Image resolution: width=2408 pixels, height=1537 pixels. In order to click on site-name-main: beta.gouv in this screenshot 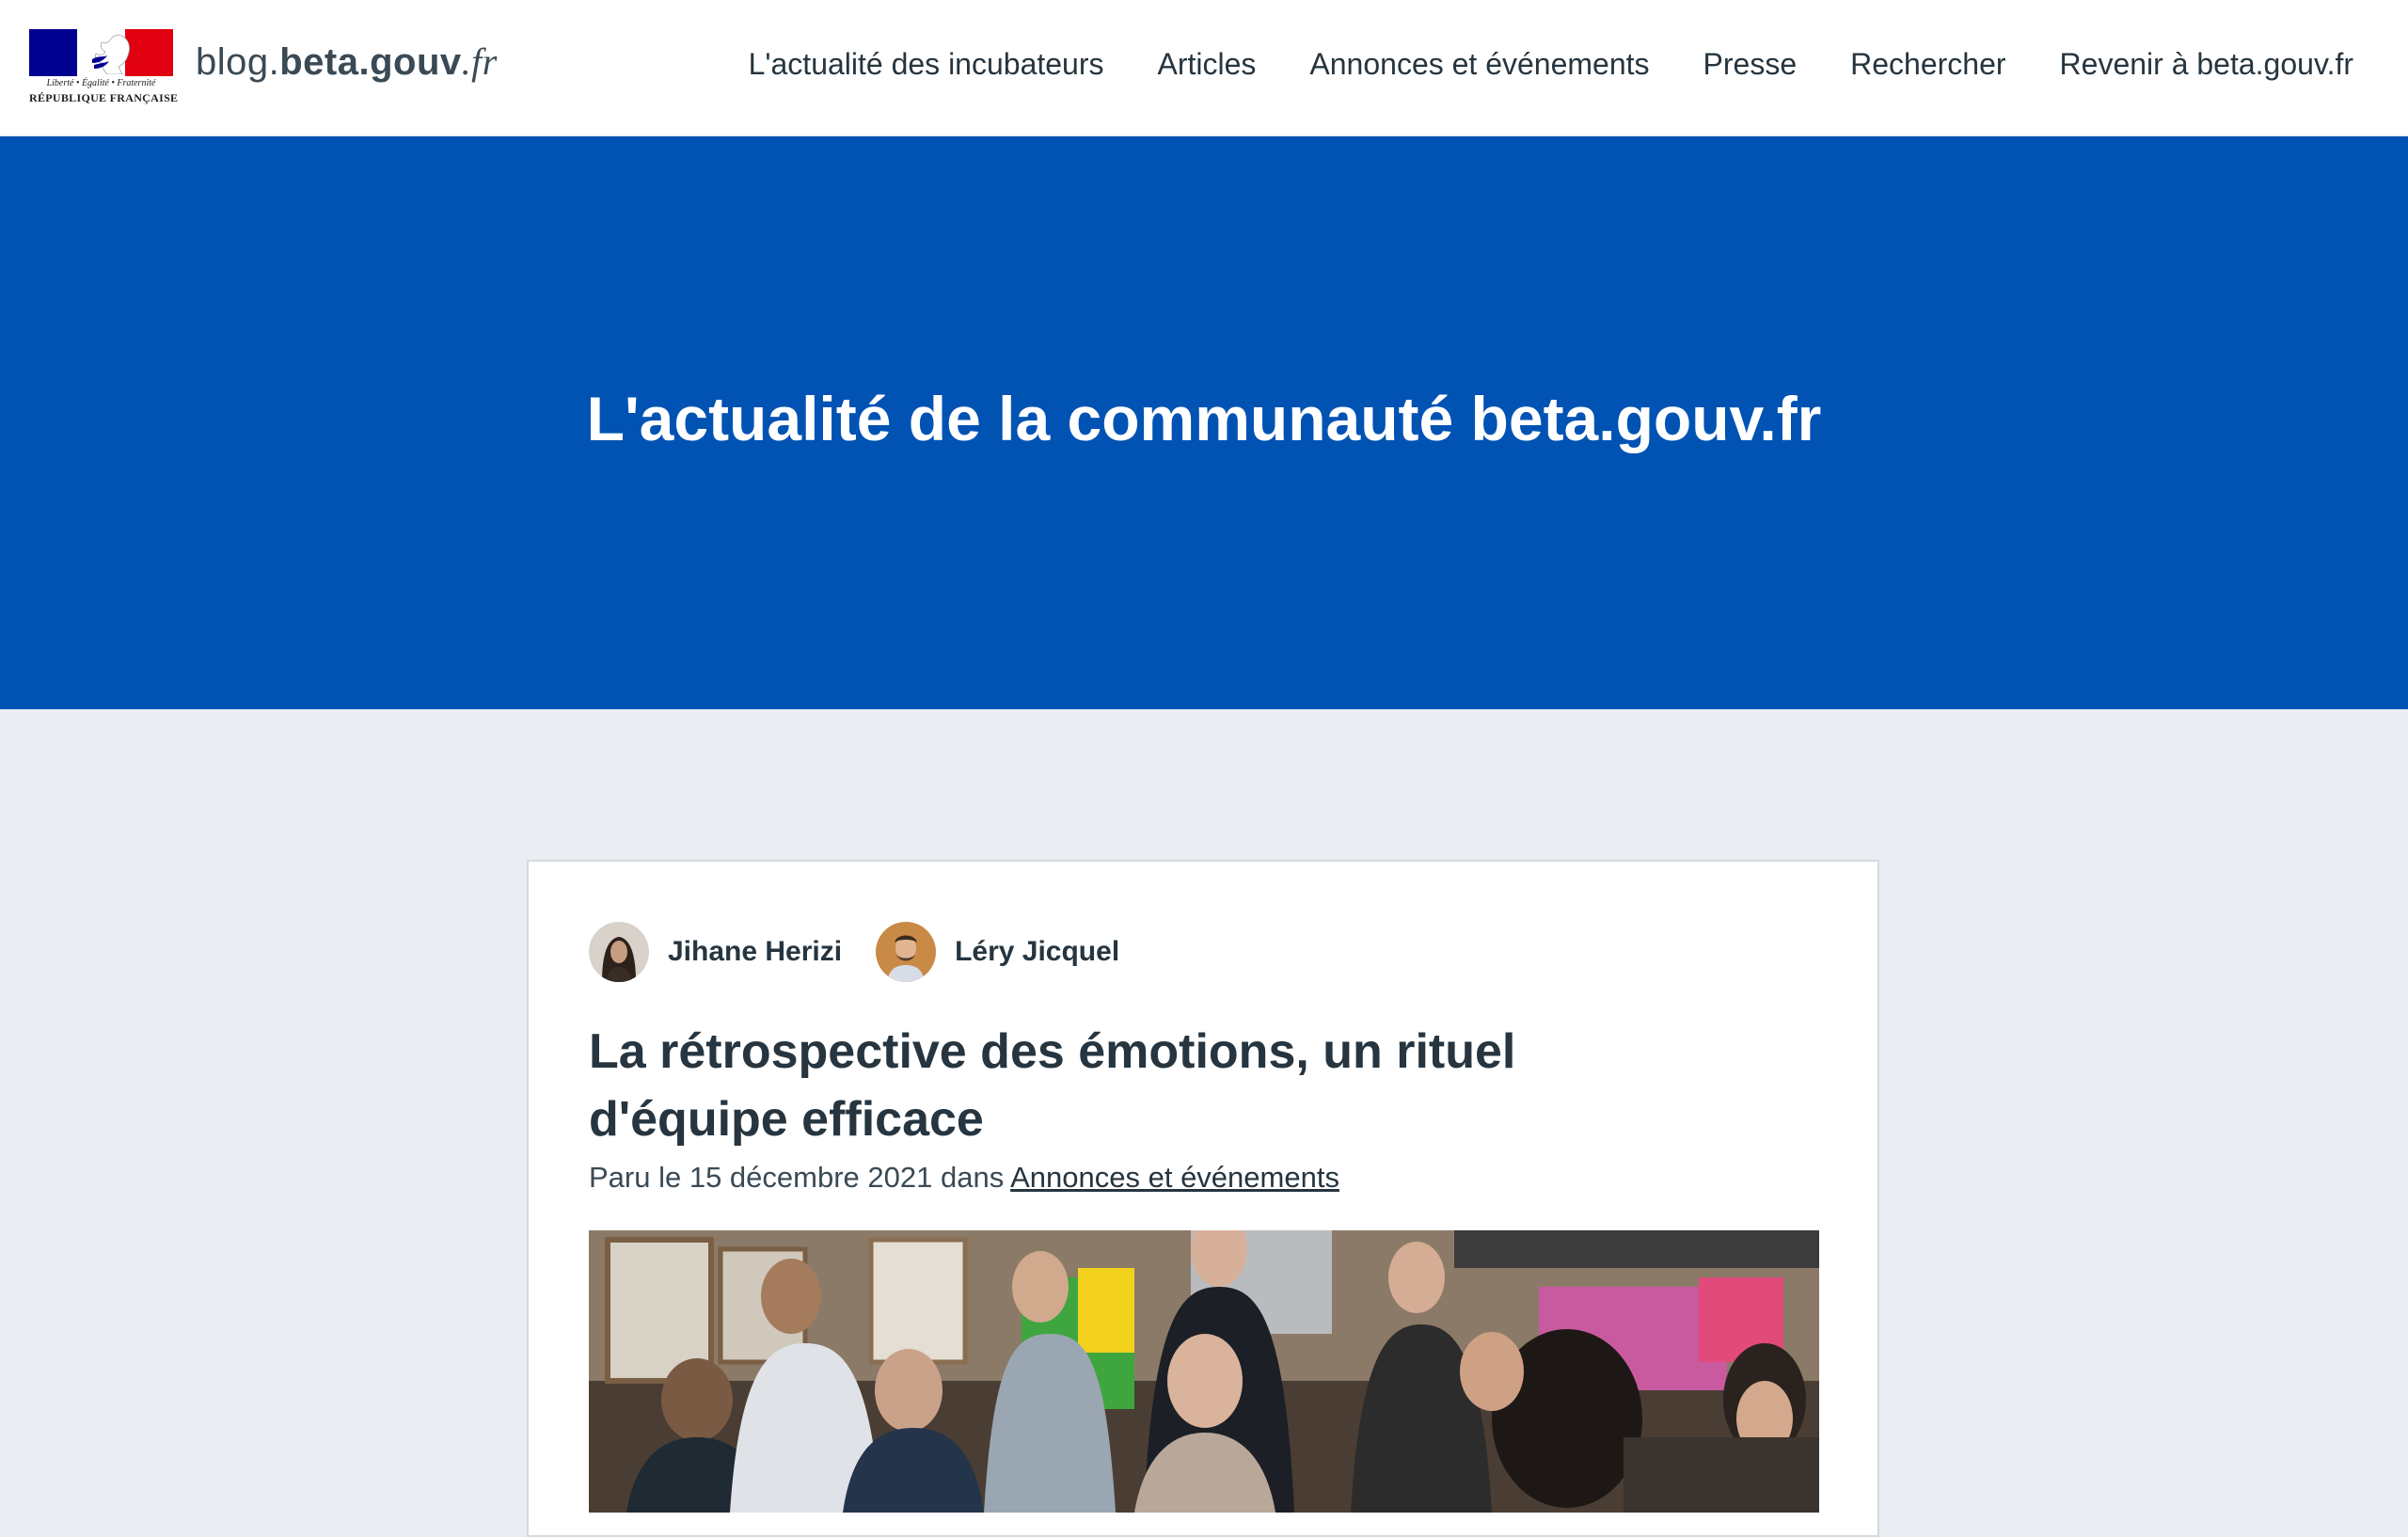, I will do `click(371, 62)`.